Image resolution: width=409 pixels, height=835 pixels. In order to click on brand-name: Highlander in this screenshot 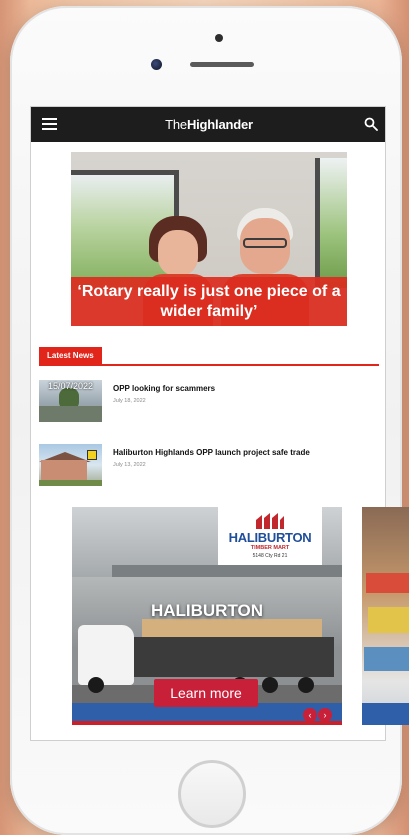, I will do `click(219, 124)`.